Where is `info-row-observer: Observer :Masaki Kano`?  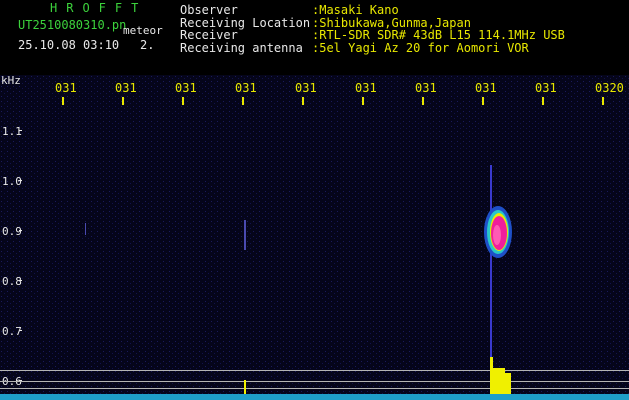 info-row-observer: Observer :Masaki Kano is located at coordinates (372, 10).